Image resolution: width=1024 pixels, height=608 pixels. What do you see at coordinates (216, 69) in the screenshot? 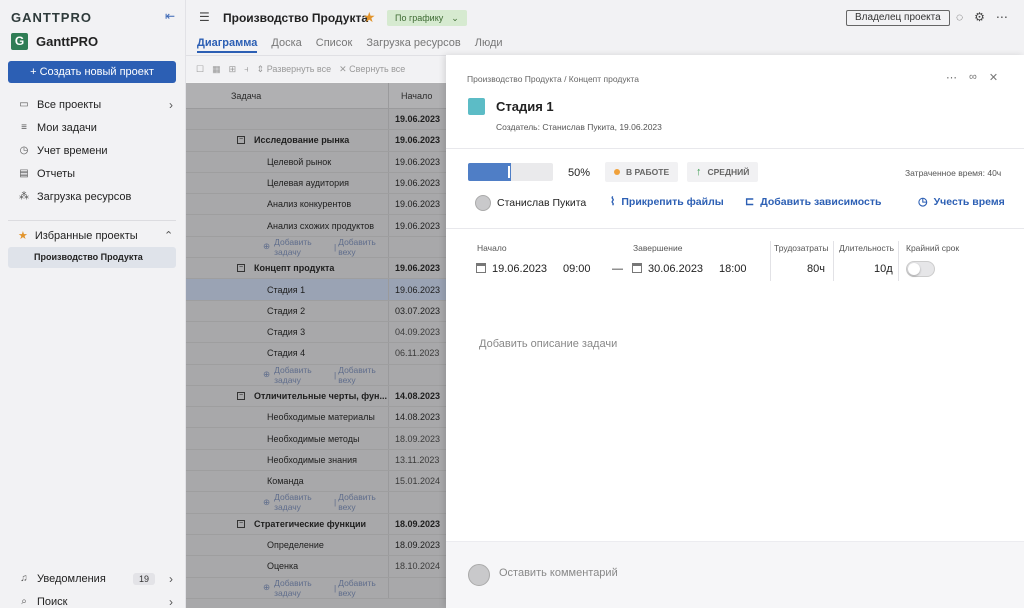
I see `calendar-icon: ▦` at bounding box center [216, 69].